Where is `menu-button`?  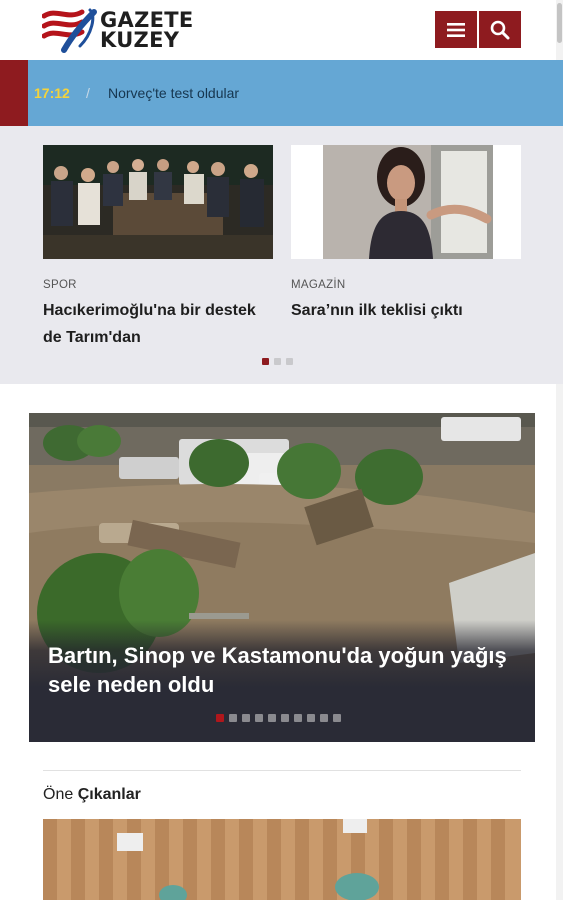 menu-button is located at coordinates (456, 29).